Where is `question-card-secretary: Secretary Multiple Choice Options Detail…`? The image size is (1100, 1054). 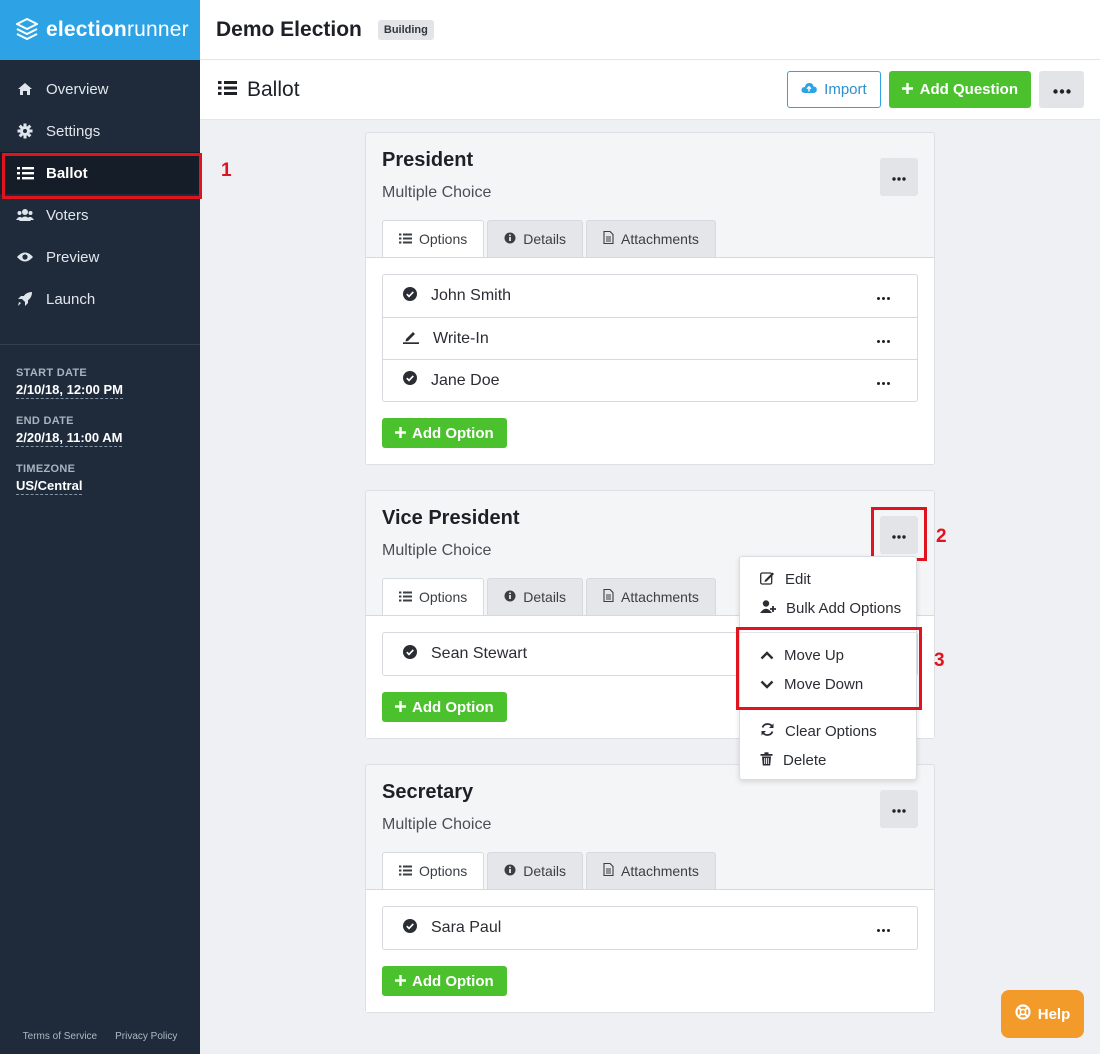 question-card-secretary: Secretary Multiple Choice Options Detail… is located at coordinates (650, 888).